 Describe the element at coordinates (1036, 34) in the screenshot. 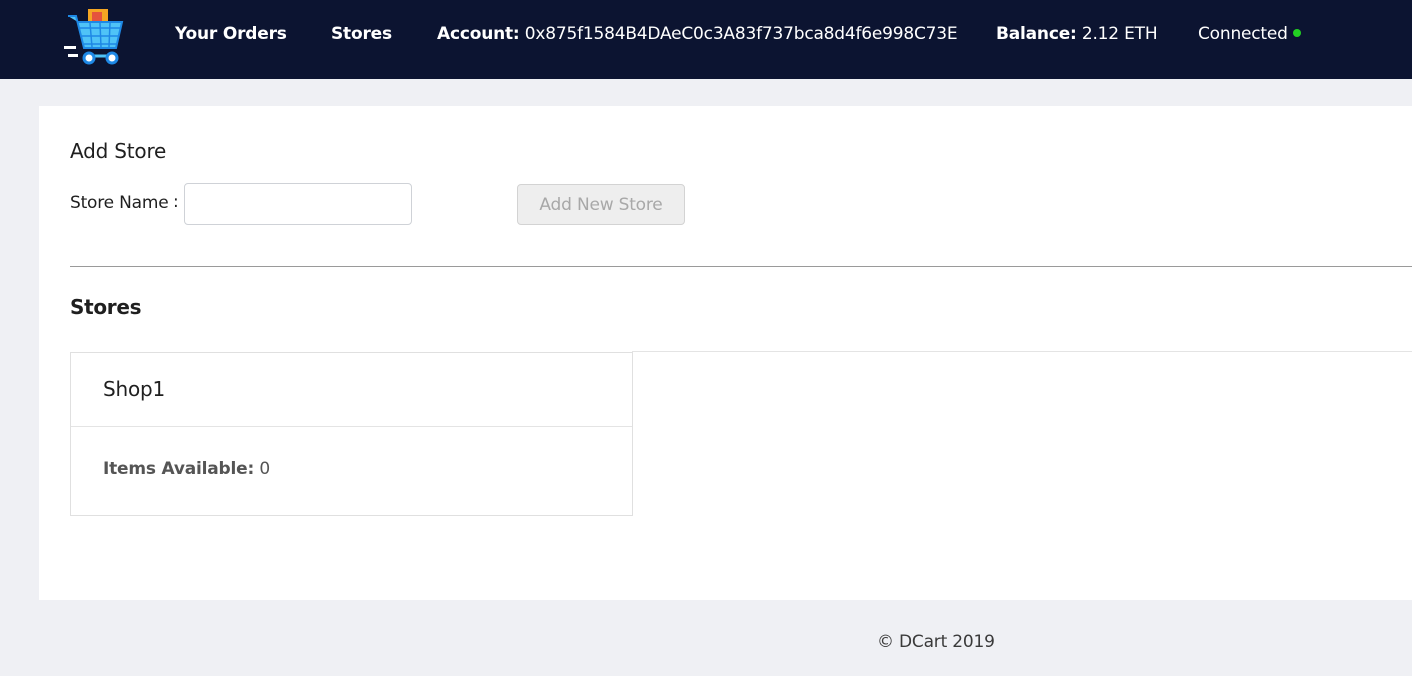

I see `balance-label: Balance:` at that location.